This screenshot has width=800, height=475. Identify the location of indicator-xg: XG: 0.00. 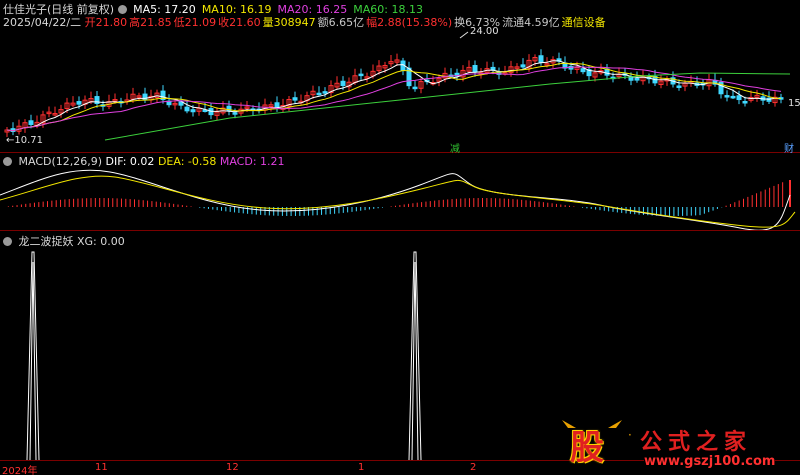
(101, 241).